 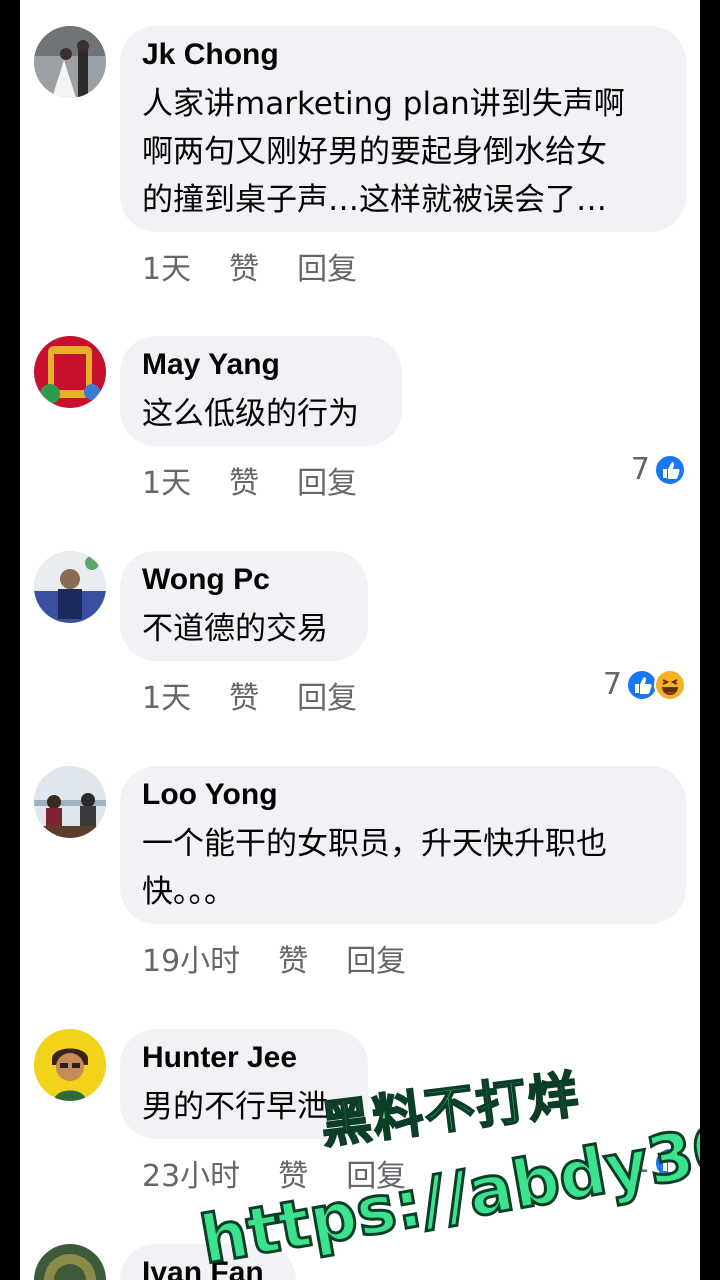 I want to click on like-icon, so click(x=670, y=469).